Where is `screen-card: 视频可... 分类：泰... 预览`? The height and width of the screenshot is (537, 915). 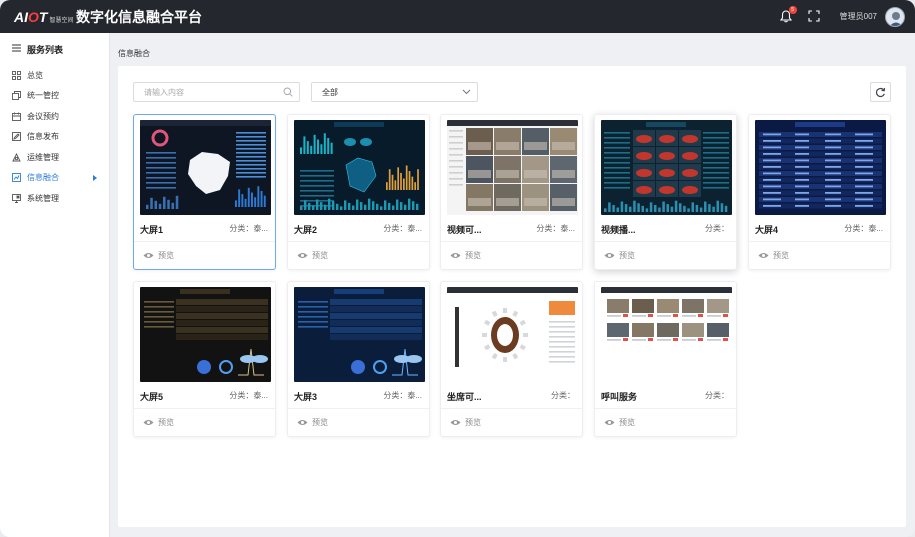
screen-card: 视频可... 分类：泰... 预览 is located at coordinates (511, 192).